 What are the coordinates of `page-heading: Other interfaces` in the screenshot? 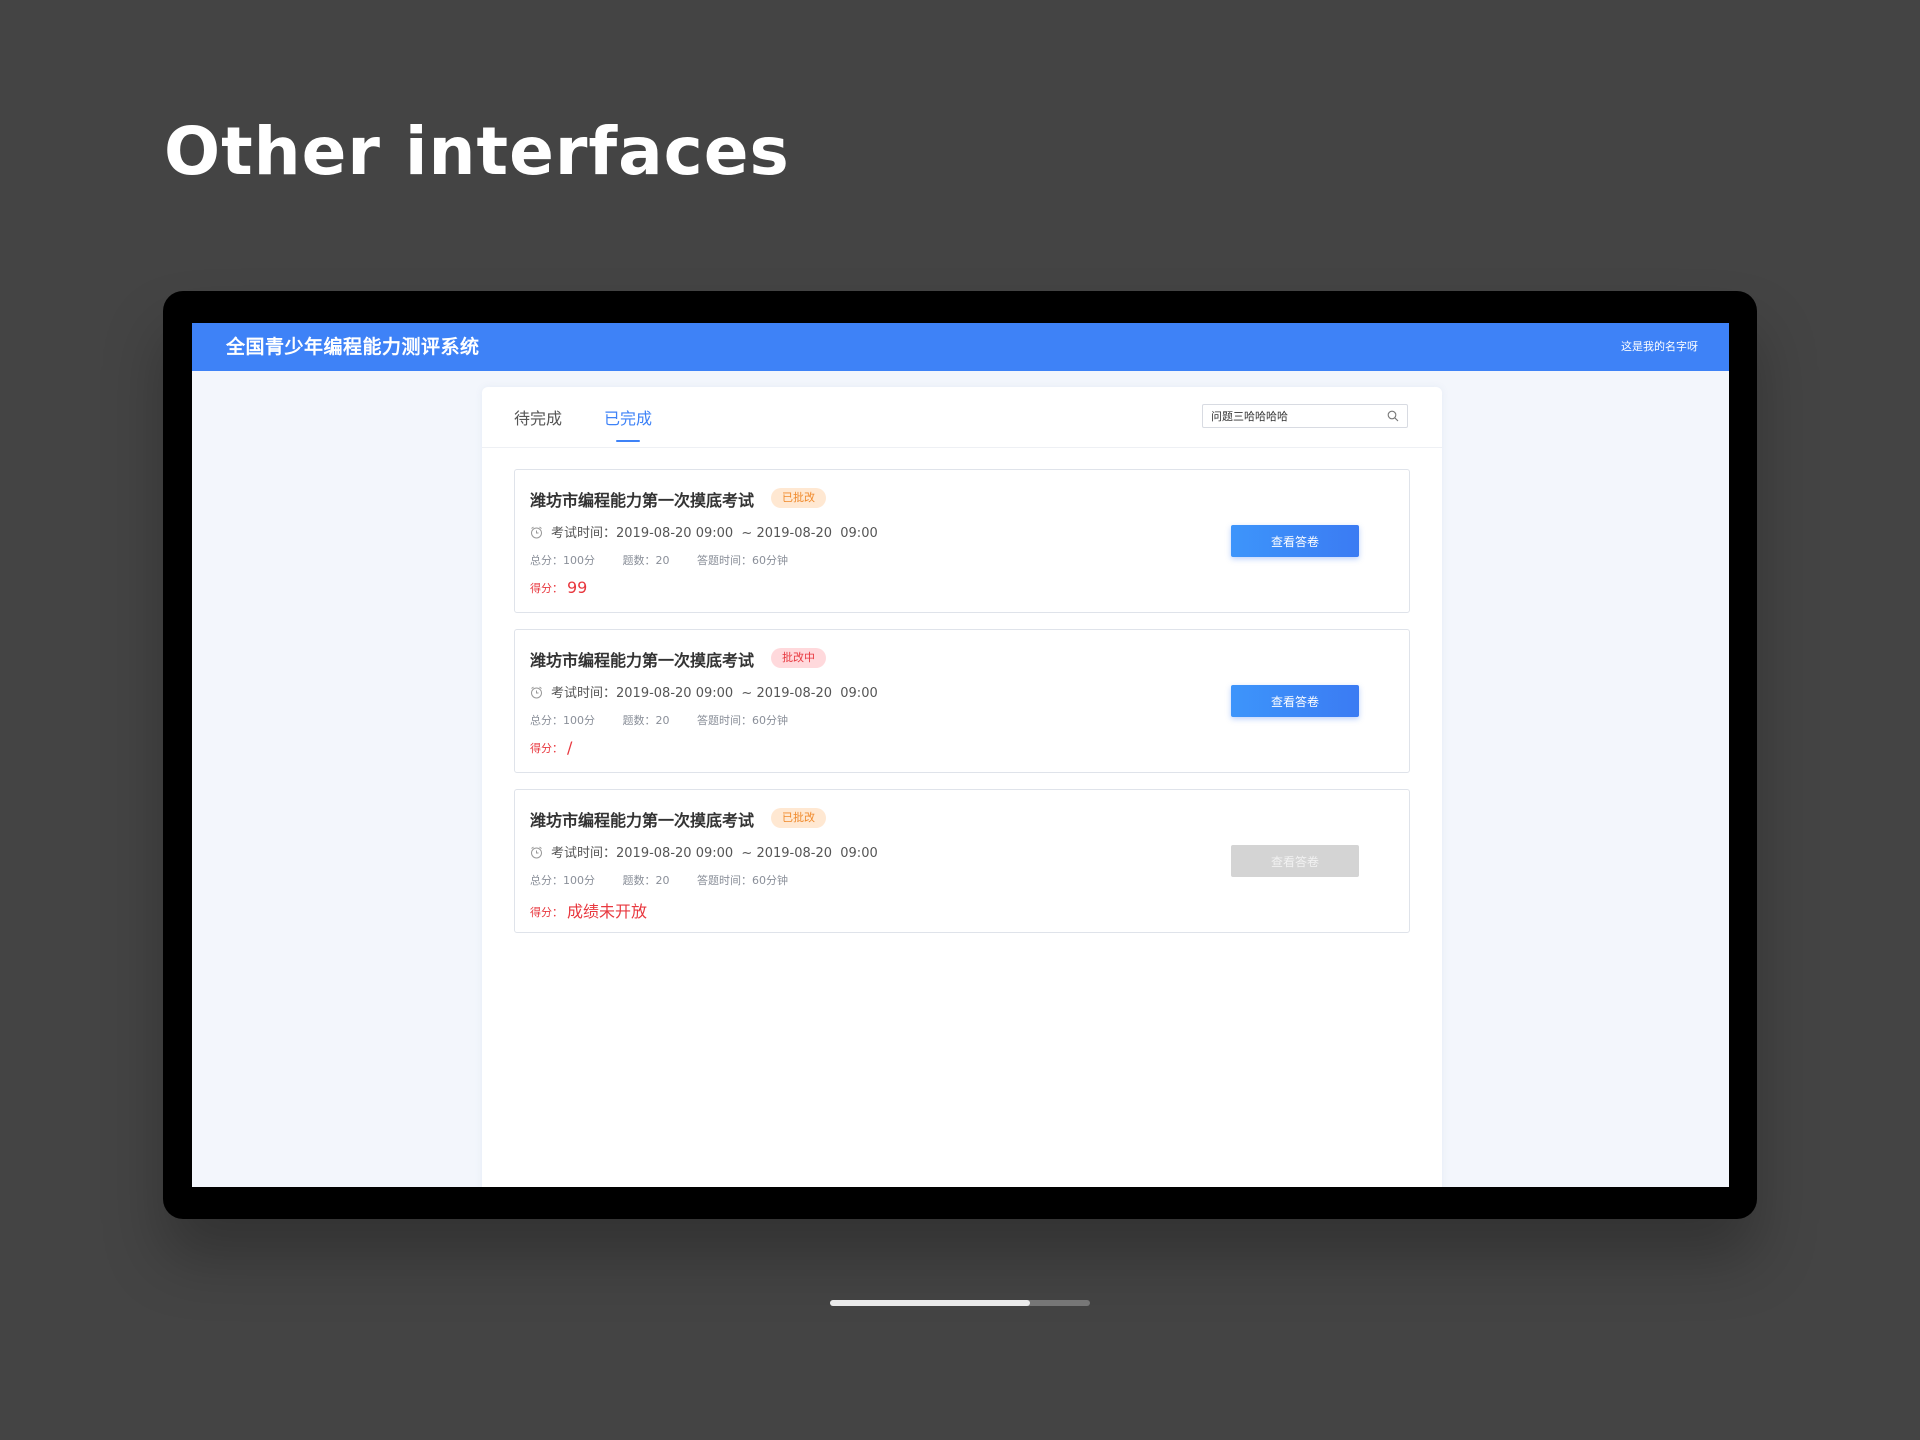 It's located at (477, 151).